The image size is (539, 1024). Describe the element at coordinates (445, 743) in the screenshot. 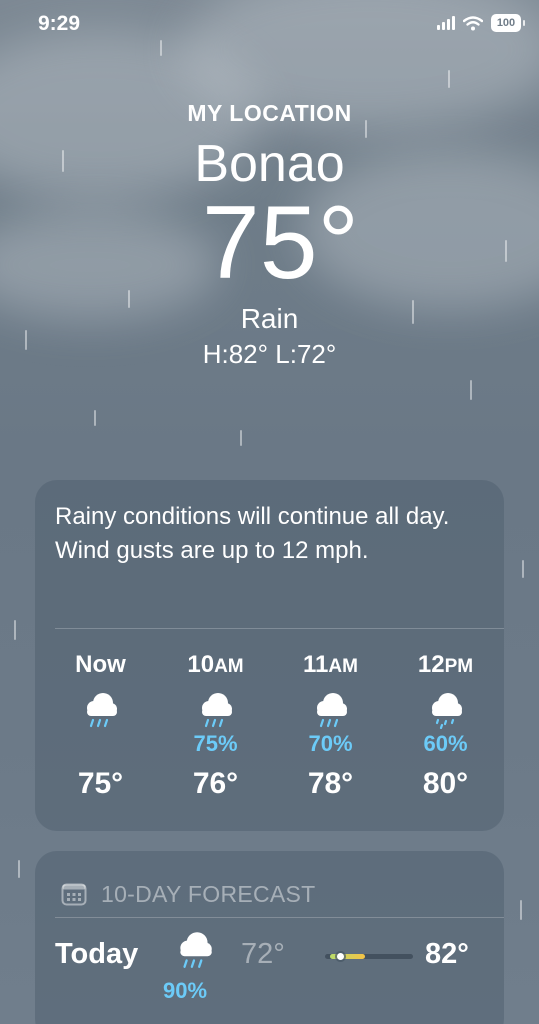

I see `precip-chance: 60%` at that location.